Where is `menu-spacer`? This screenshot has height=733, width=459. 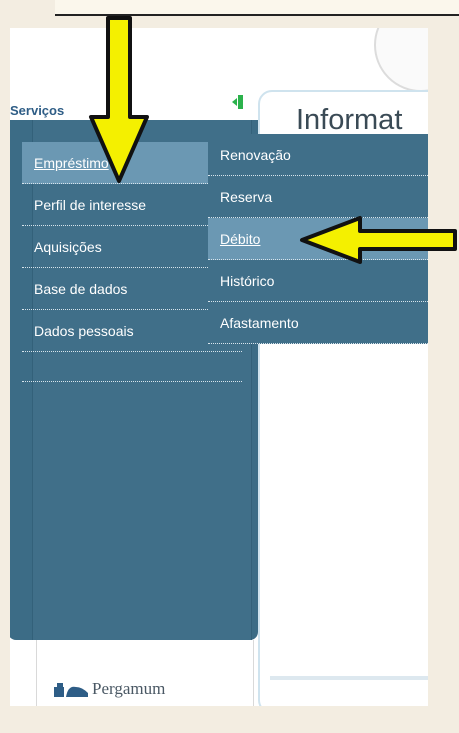
menu-spacer is located at coordinates (132, 367).